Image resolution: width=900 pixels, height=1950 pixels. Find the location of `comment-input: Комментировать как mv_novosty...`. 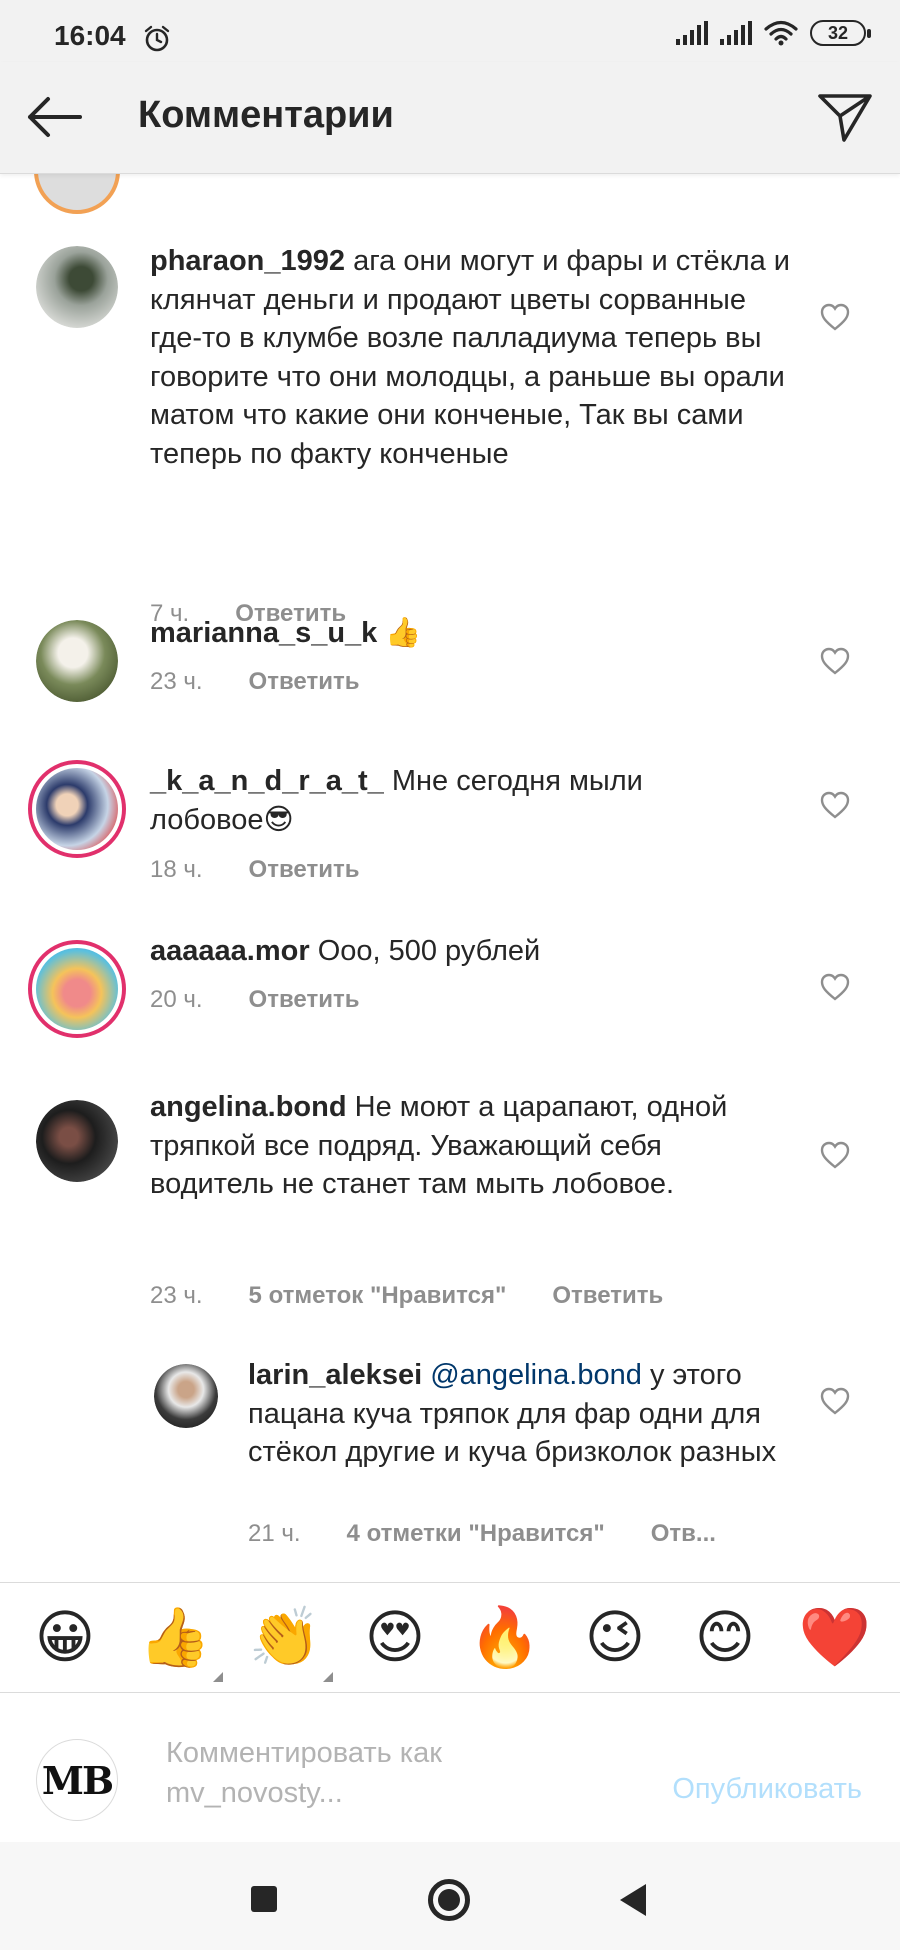

comment-input: Комментировать как mv_novosty... is located at coordinates (336, 1773).